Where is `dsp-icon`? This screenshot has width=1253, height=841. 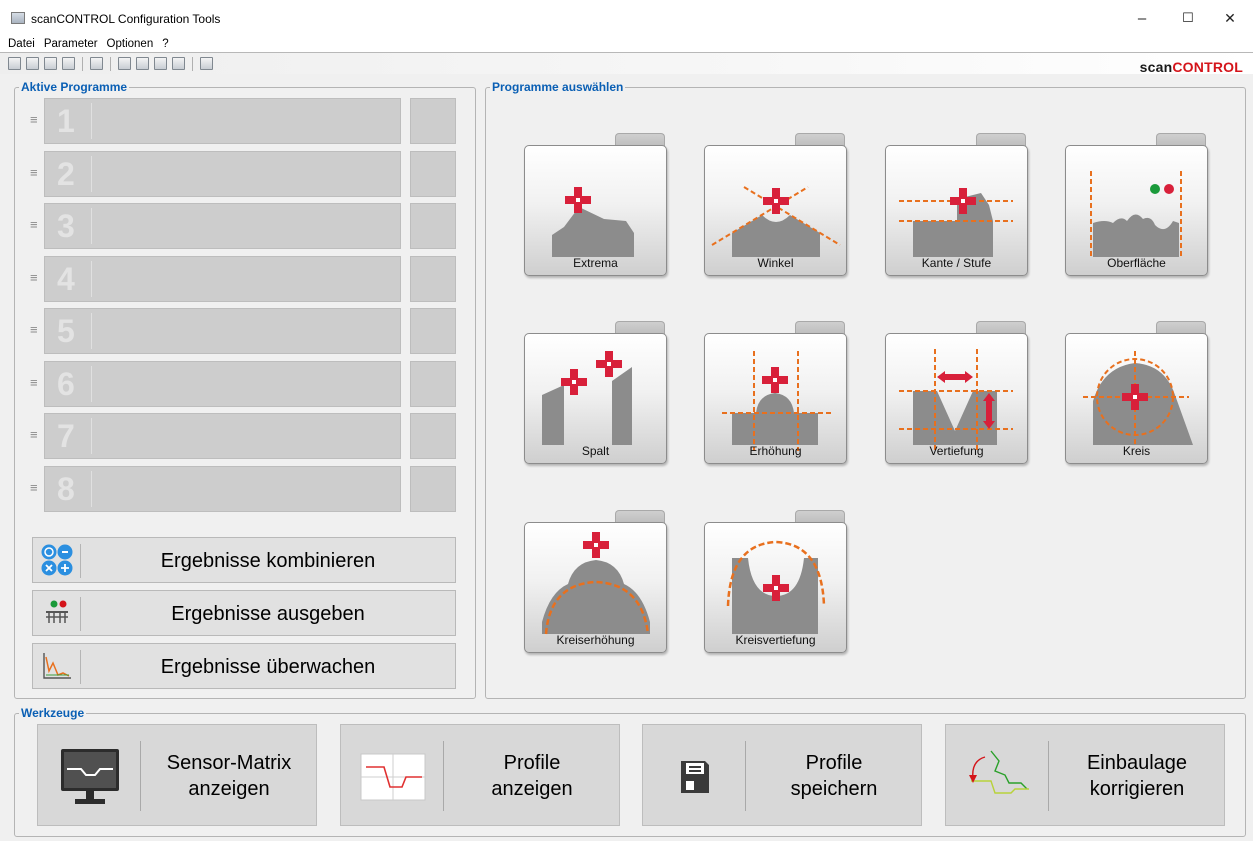 dsp-icon is located at coordinates (206, 63).